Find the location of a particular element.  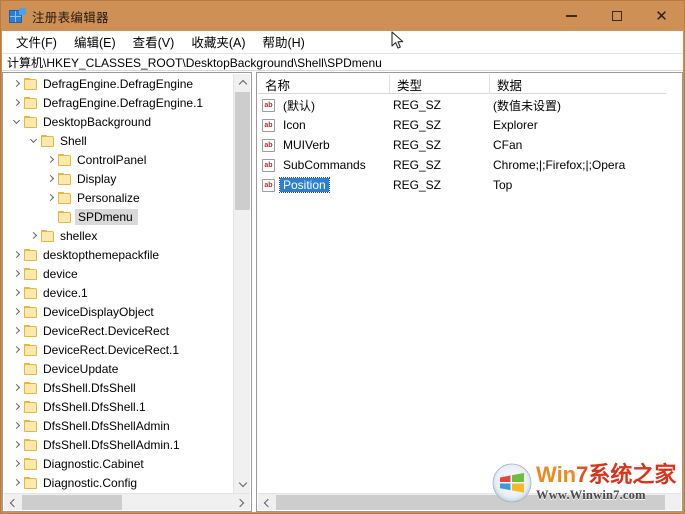

tree-item-dfsshell-dfsshelladmin-1: DfsShell.DfsShellAdmin.1 is located at coordinates (119, 444).